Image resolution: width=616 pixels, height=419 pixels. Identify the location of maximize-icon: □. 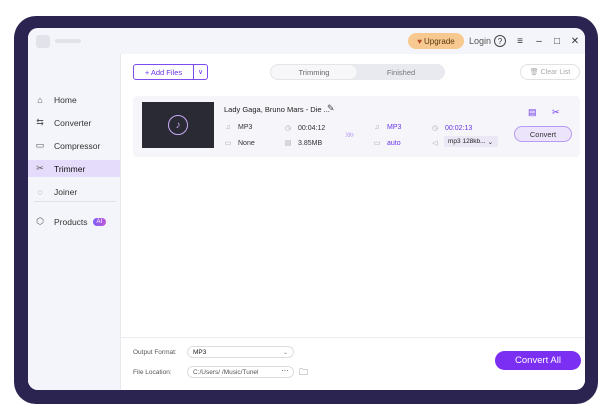
(557, 41).